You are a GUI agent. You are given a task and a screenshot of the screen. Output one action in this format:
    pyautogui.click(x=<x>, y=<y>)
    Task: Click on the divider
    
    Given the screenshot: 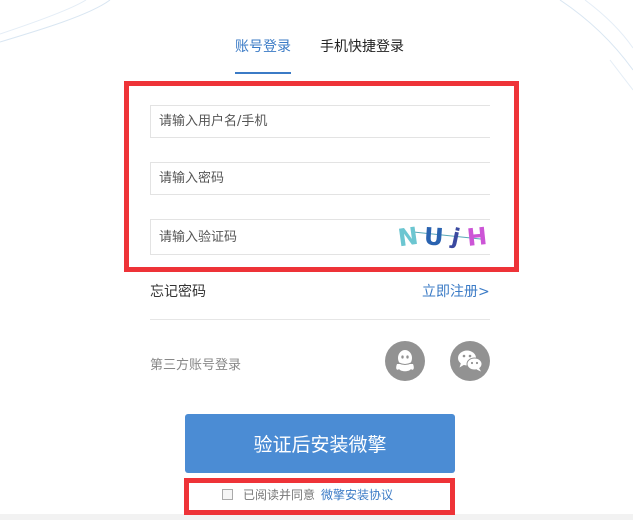 What is the action you would take?
    pyautogui.click(x=320, y=319)
    